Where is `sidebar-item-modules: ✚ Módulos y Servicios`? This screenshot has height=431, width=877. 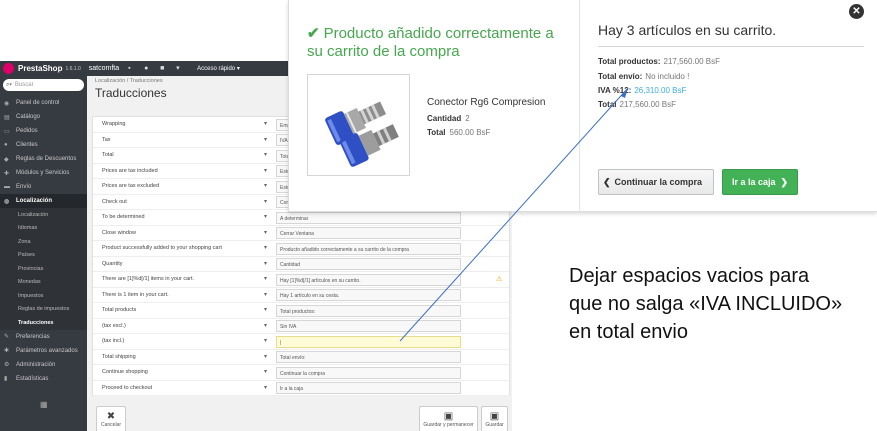 sidebar-item-modules: ✚ Módulos y Servicios is located at coordinates (43, 173).